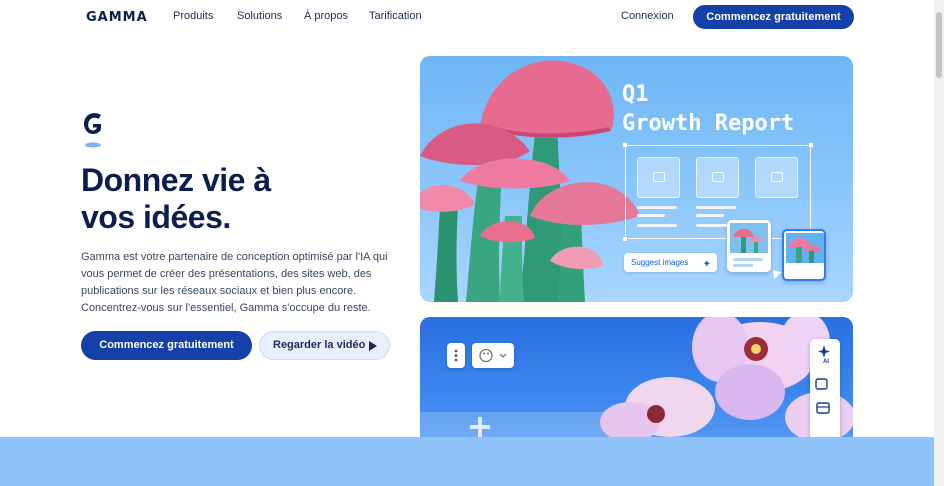 The width and height of the screenshot is (944, 486). Describe the element at coordinates (156, 217) in the screenshot. I see `hero-title-line2: vos idées.` at that location.